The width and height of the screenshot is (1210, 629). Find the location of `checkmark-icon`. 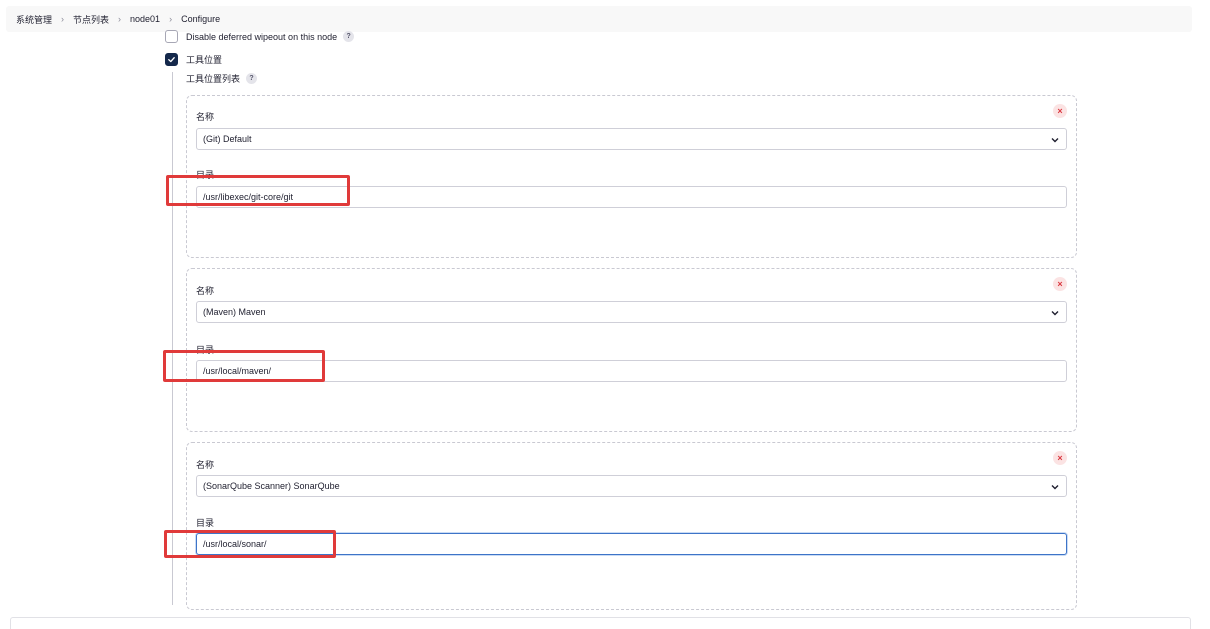

checkmark-icon is located at coordinates (171, 60).